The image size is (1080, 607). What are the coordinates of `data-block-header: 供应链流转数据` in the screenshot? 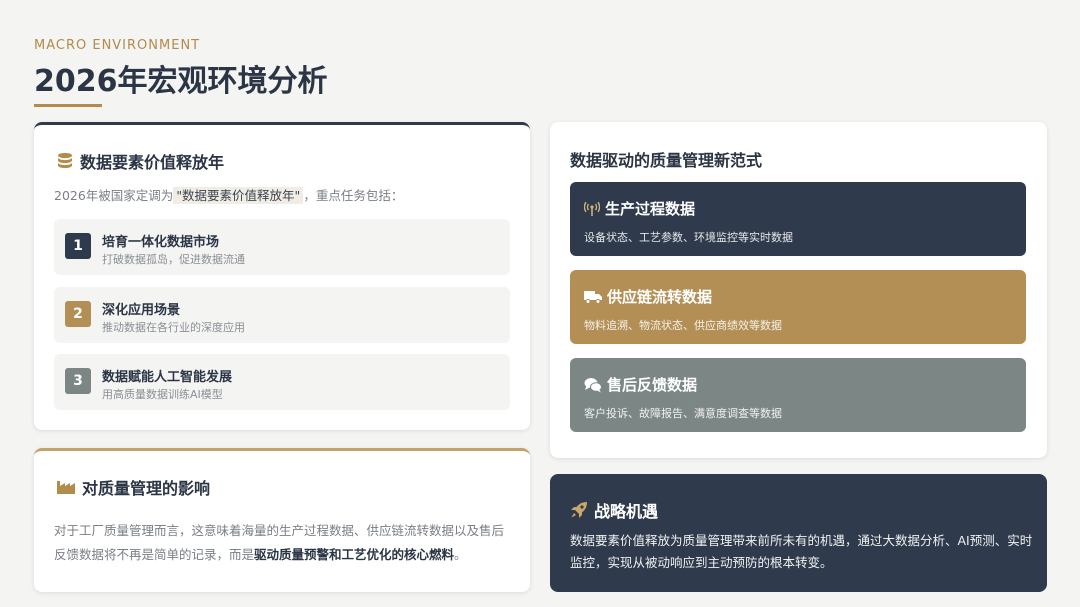 It's located at (648, 296).